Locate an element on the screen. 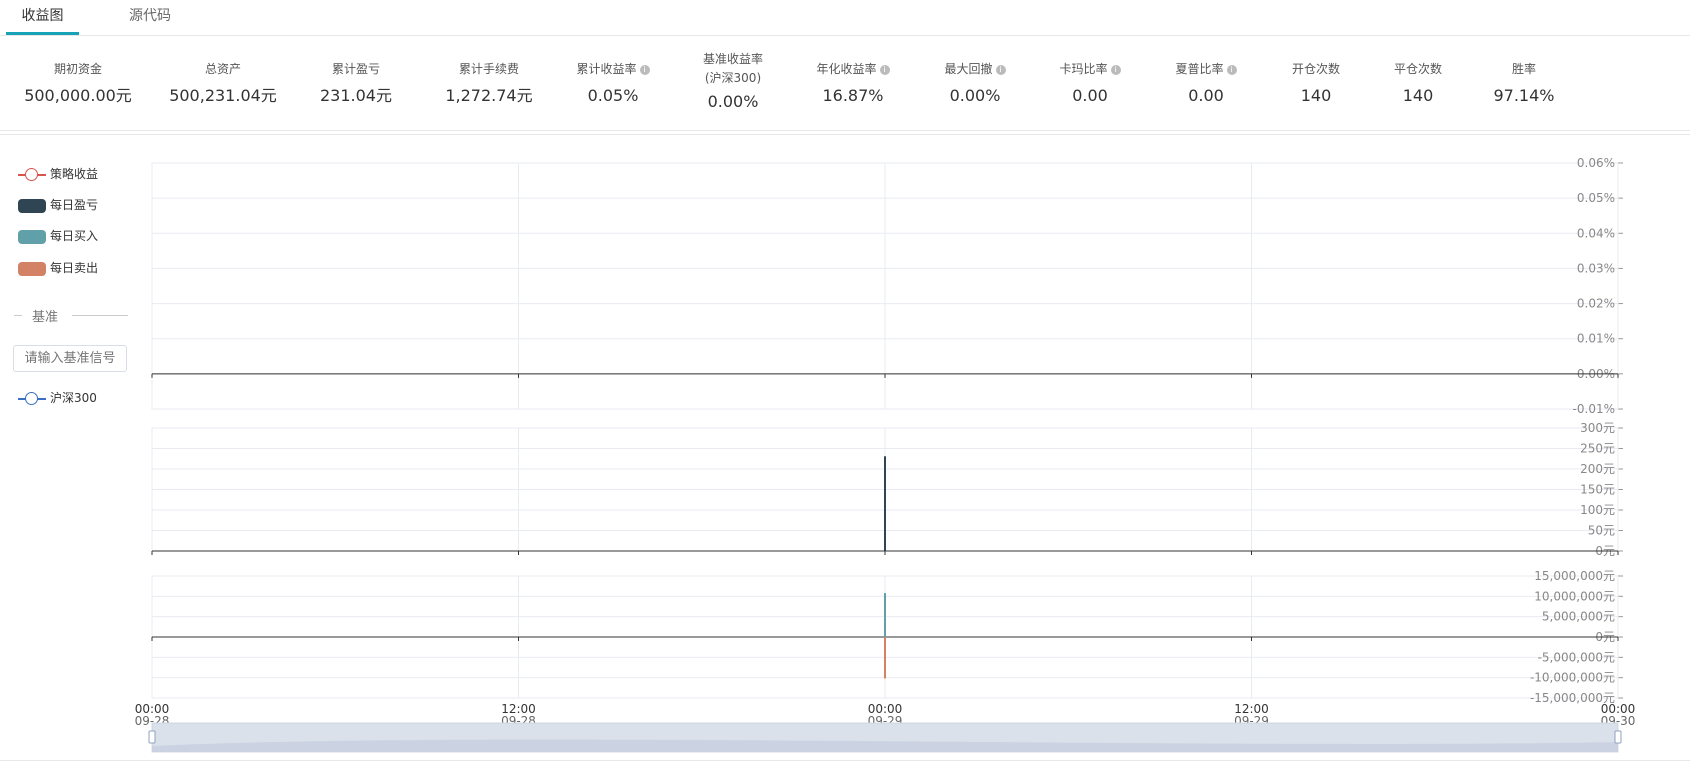 The height and width of the screenshot is (766, 1690). y-tick-label: 10,000,000元 is located at coordinates (1574, 596).